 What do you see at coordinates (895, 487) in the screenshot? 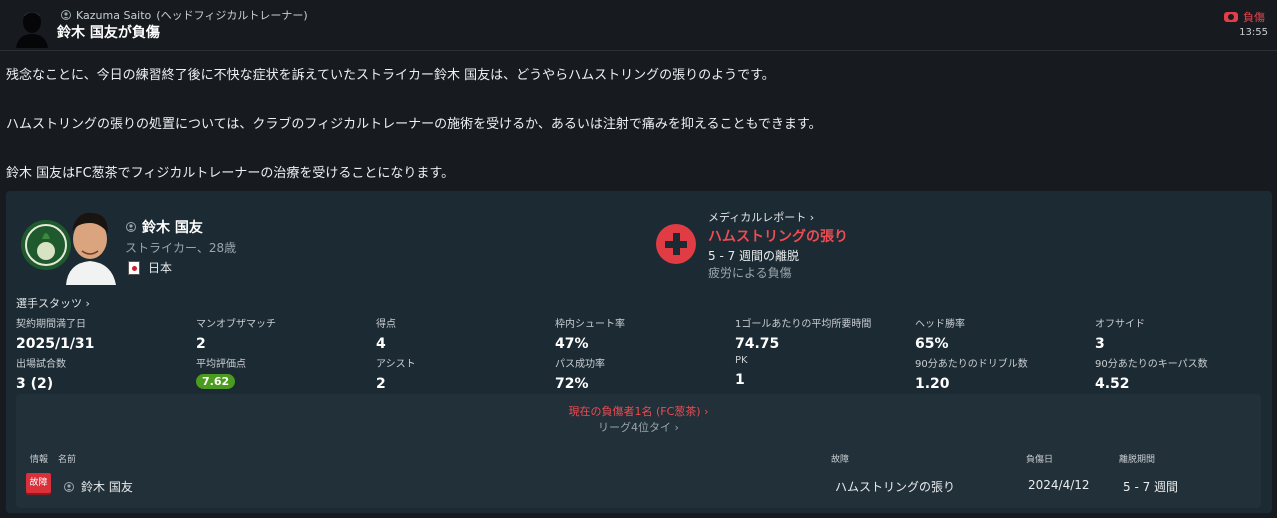
I see `row-injury: ハムストリングの張り` at bounding box center [895, 487].